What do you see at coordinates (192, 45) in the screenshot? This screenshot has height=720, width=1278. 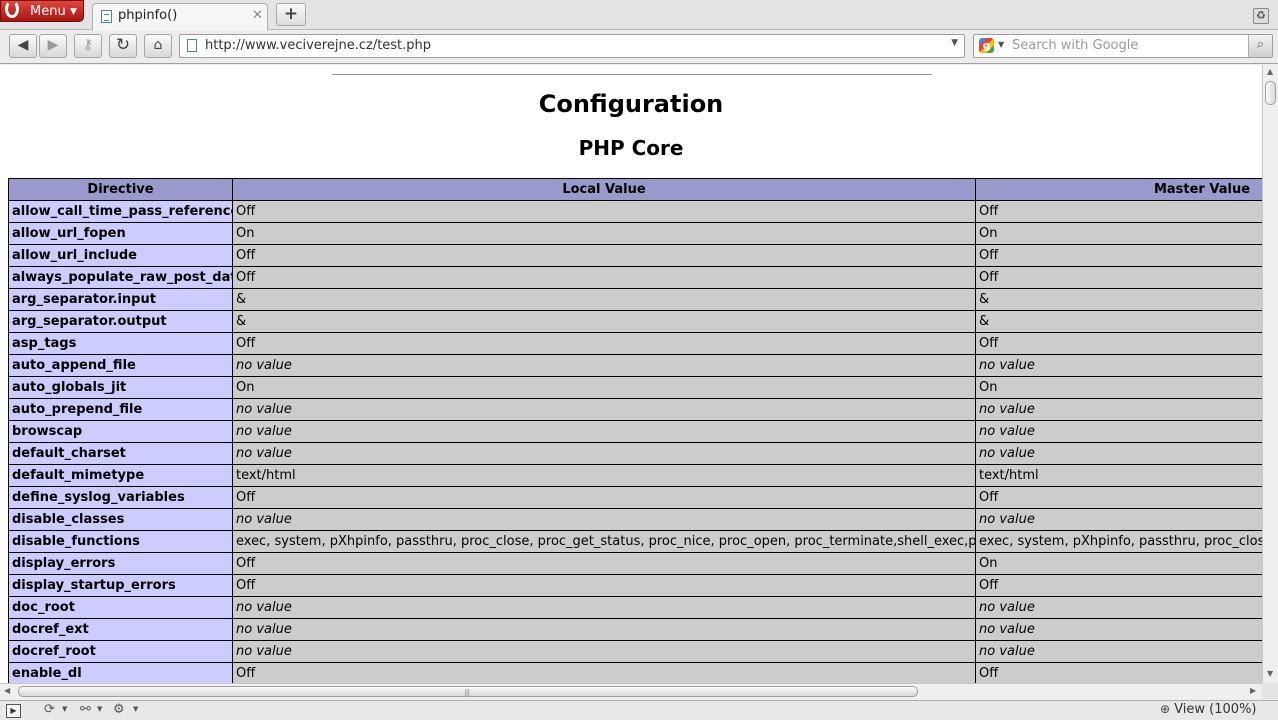 I see `page-icon` at bounding box center [192, 45].